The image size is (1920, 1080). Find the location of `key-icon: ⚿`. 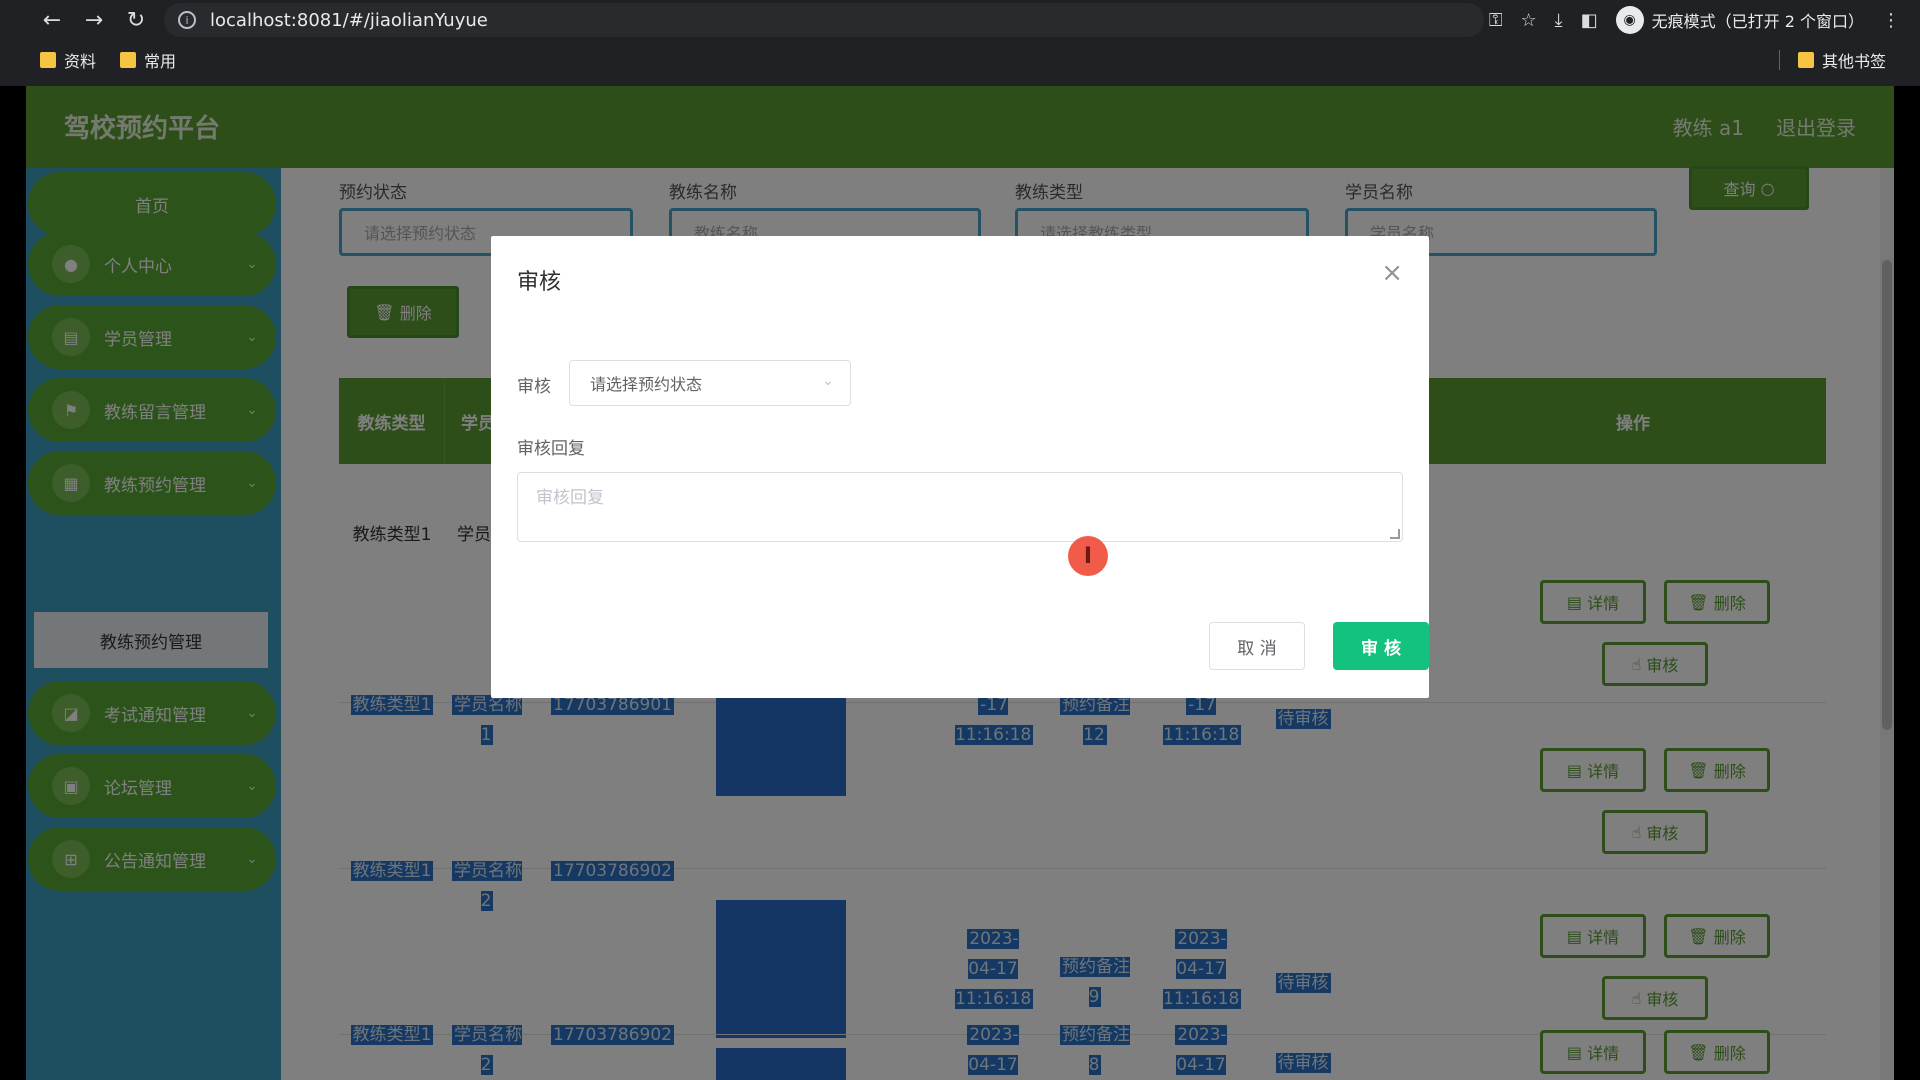

key-icon: ⚿ is located at coordinates (1496, 20).